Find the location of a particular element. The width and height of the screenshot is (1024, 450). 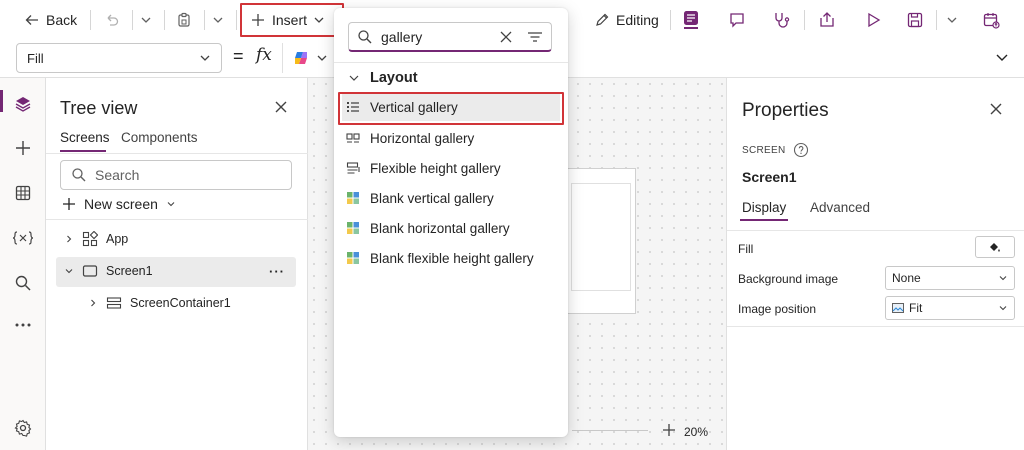

tab-components: Components is located at coordinates (159, 137).